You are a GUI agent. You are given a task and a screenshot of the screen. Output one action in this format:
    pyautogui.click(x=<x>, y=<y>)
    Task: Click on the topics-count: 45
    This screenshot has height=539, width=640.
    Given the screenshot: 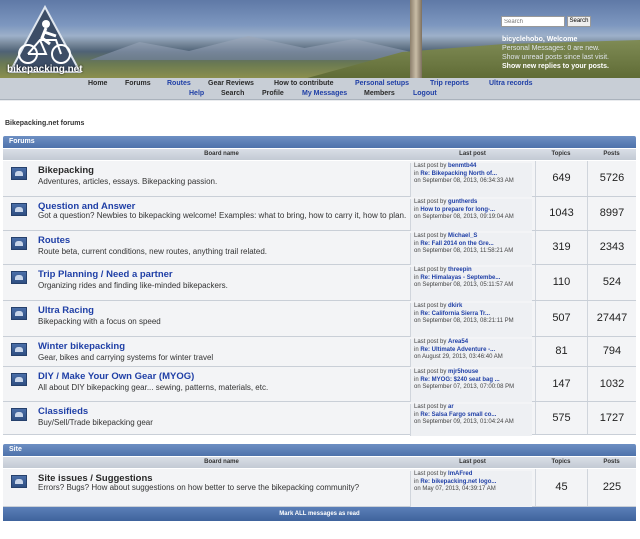 What is the action you would take?
    pyautogui.click(x=561, y=487)
    